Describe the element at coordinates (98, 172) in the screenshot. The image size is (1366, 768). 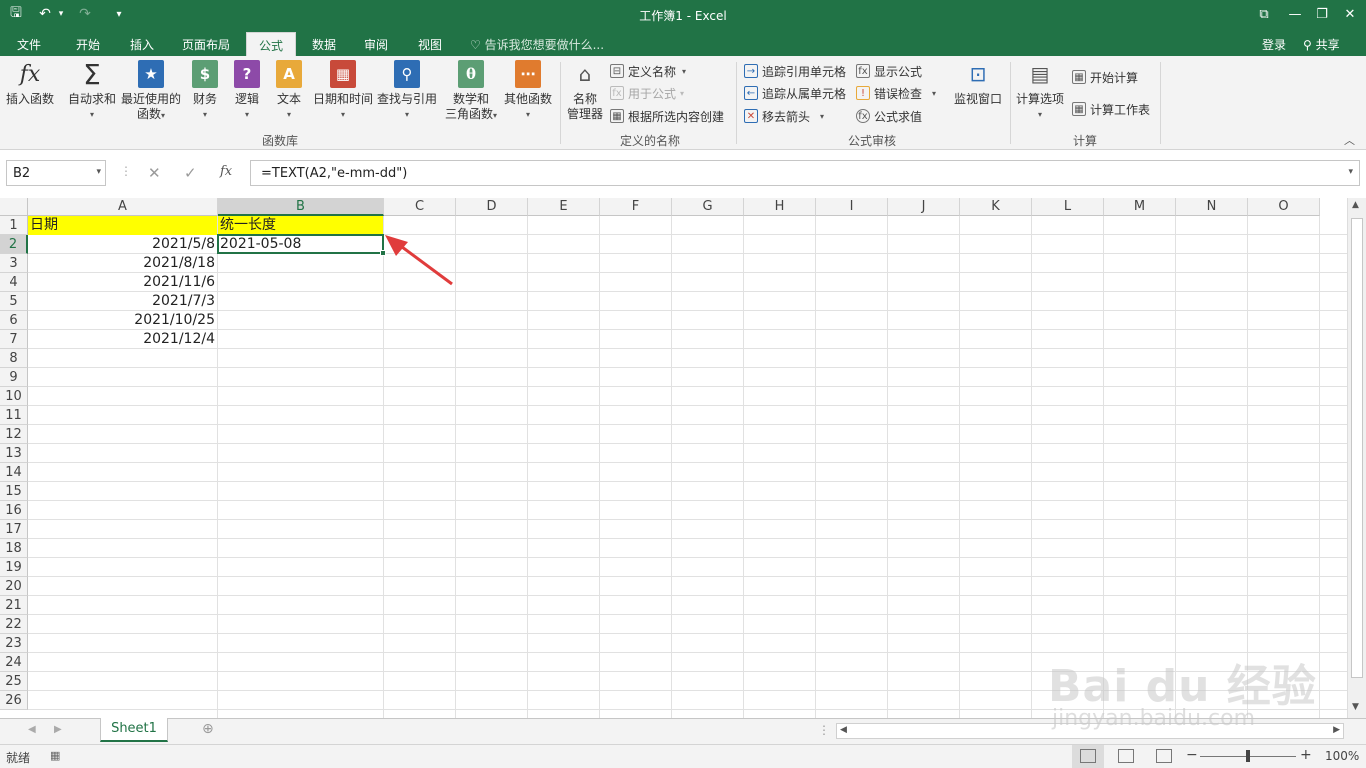
I see `chevron-down-icon: ▾` at that location.